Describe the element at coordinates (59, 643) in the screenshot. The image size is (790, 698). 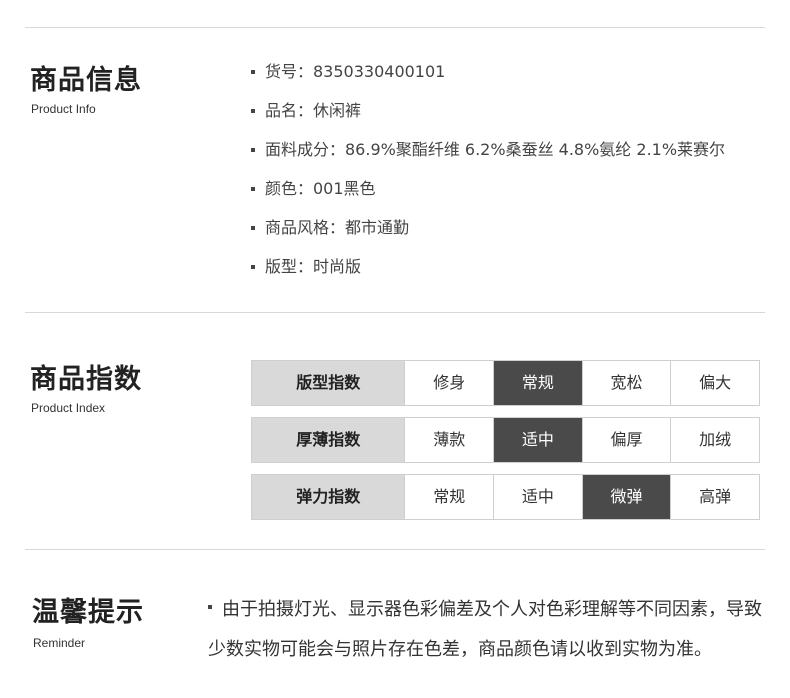
I see `reminder-subtitle: Reminder` at that location.